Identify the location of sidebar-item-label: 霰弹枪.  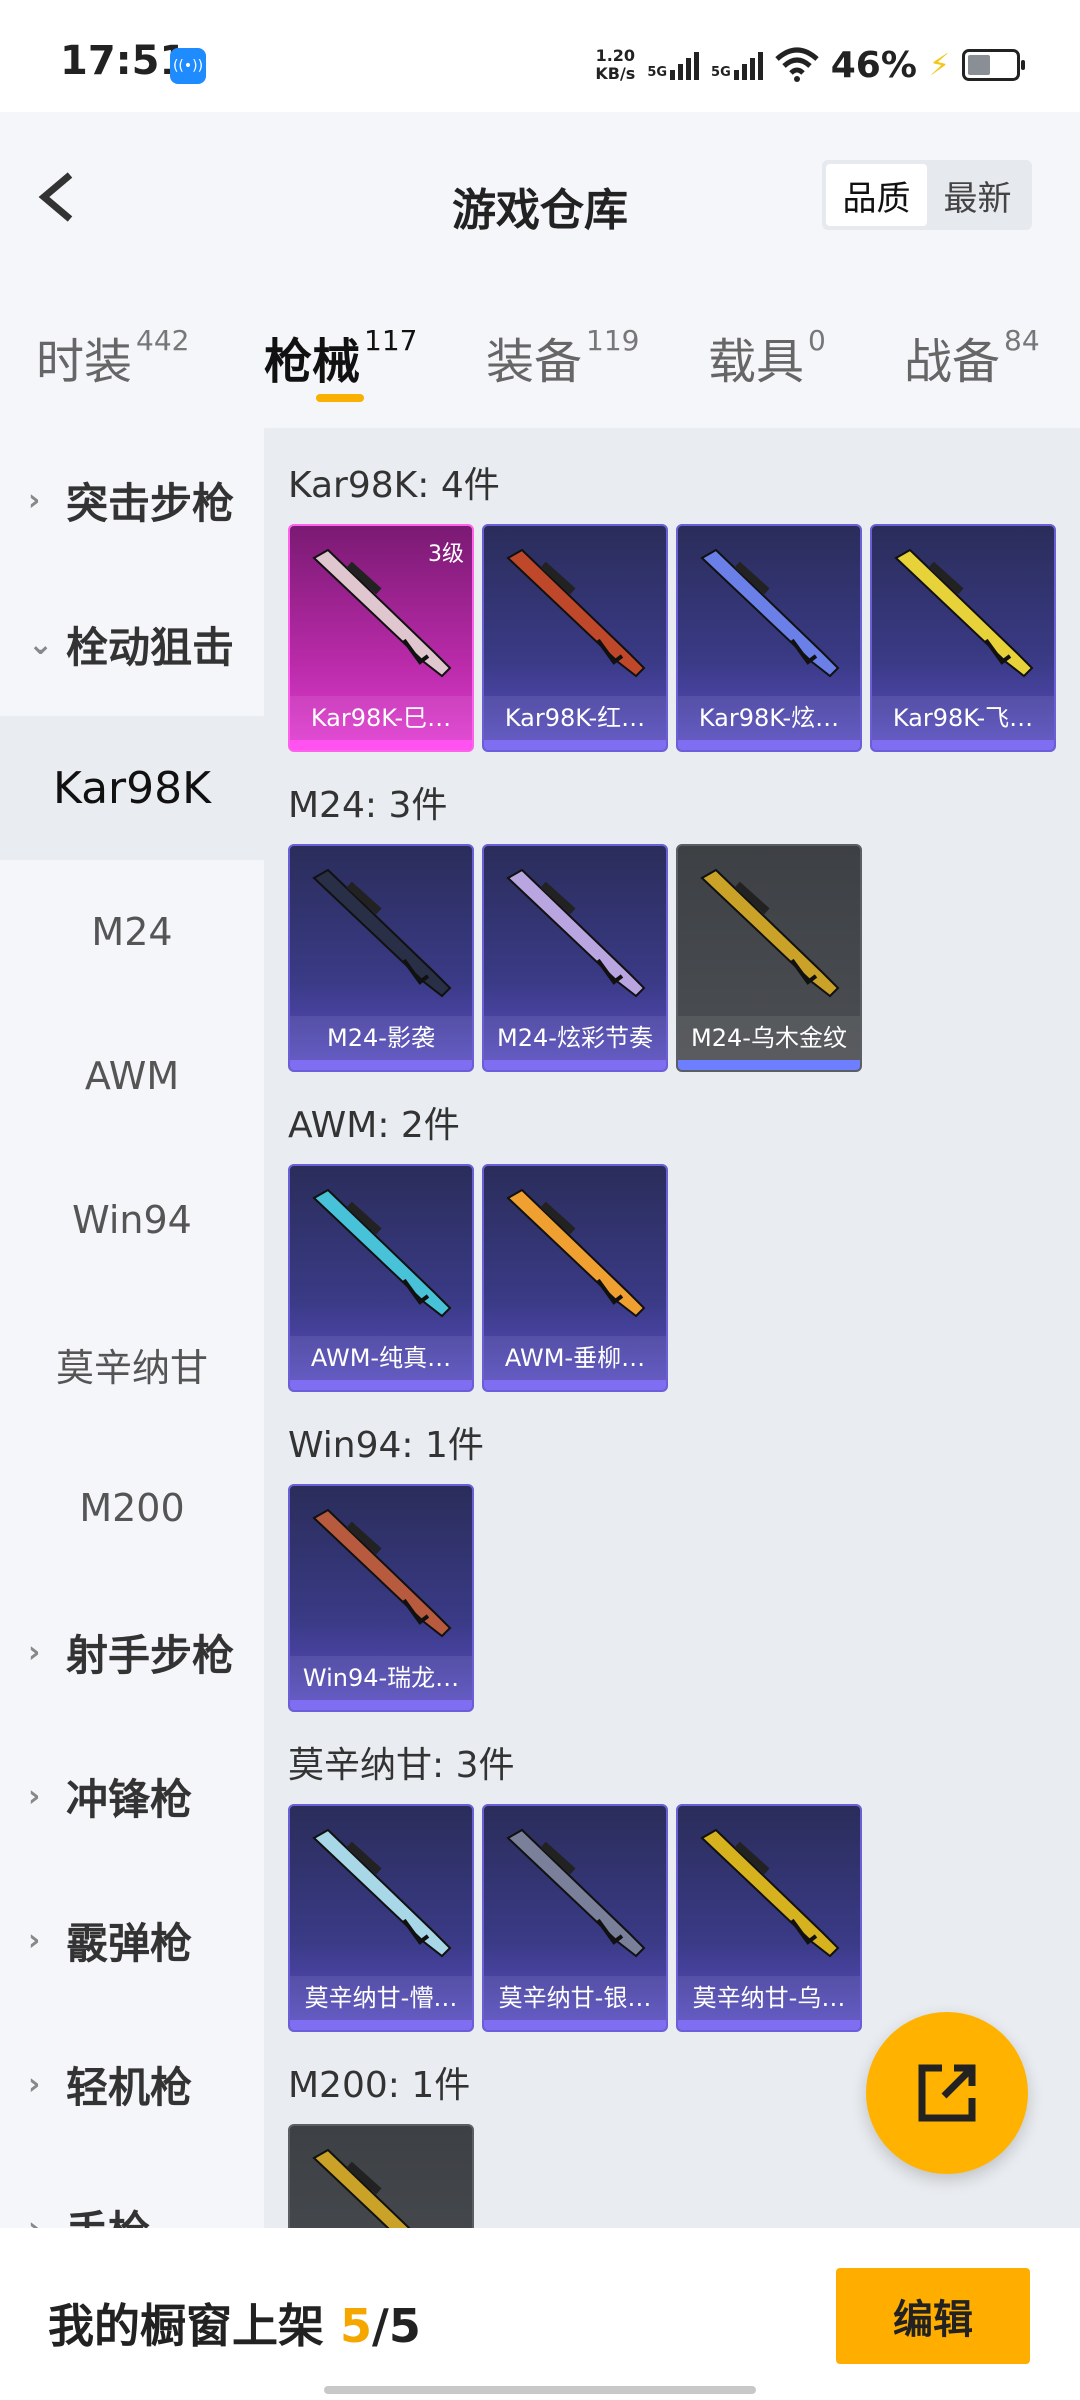
(129, 1943).